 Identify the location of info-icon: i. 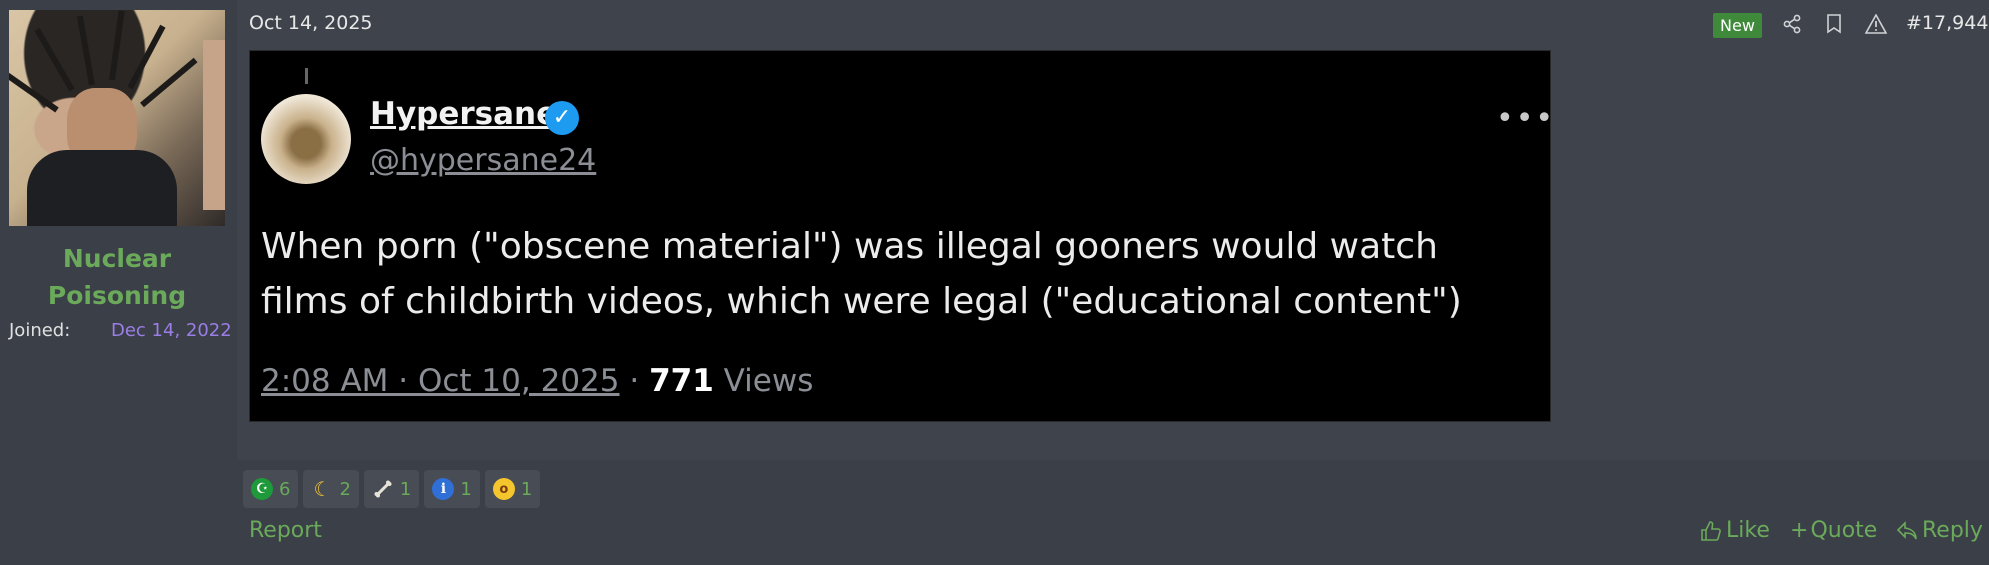
(443, 489).